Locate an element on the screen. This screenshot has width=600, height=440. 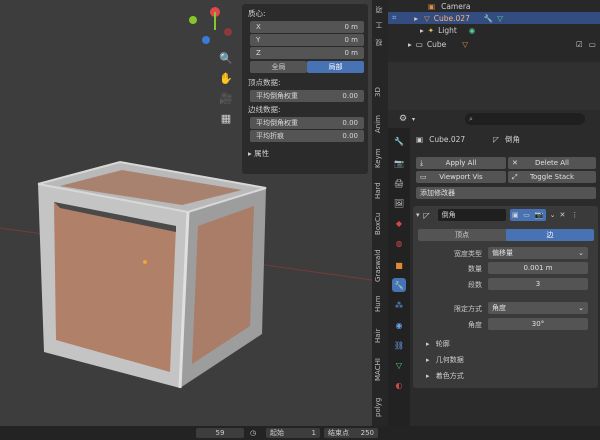
zoom-icon: 🔍 is located at coordinates (226, 58).